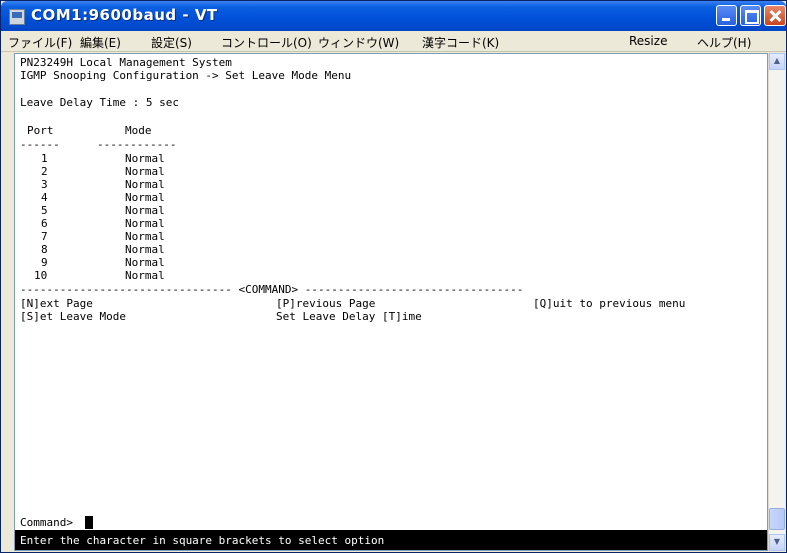 The width and height of the screenshot is (787, 553). Describe the element at coordinates (171, 42) in the screenshot. I see `menu-settings: 設定(S)` at that location.